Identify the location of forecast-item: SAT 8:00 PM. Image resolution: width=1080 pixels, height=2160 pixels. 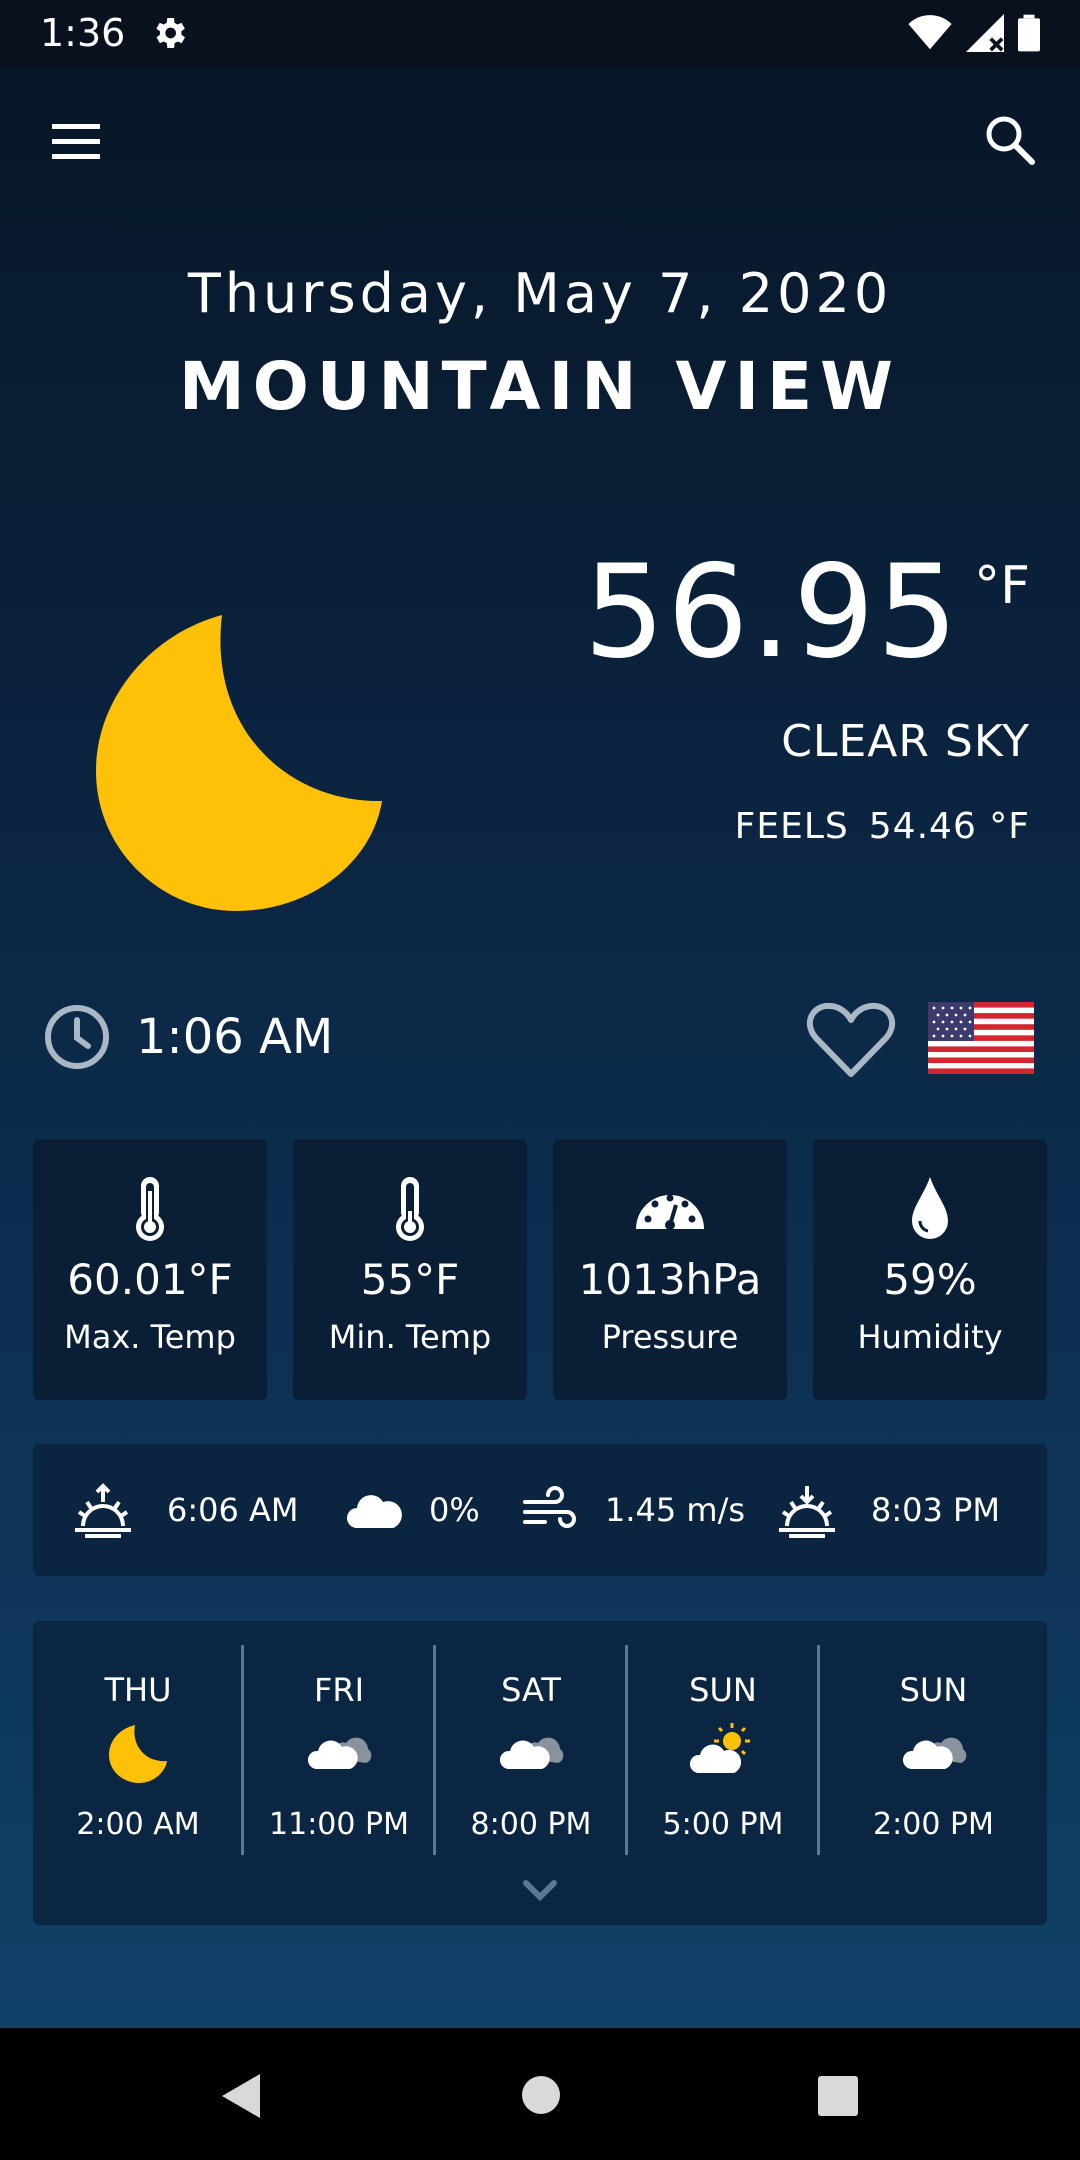
(531, 1741).